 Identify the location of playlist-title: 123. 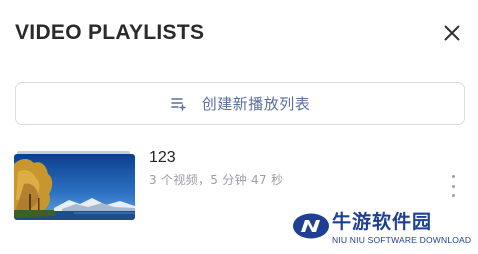
(162, 157).